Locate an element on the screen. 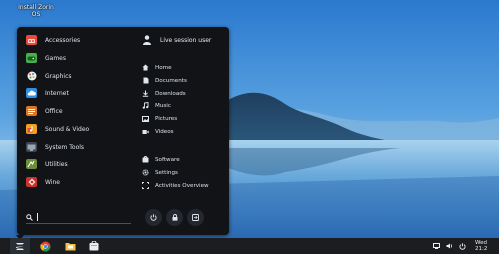 The image size is (499, 254). internet-icon is located at coordinates (31, 93).